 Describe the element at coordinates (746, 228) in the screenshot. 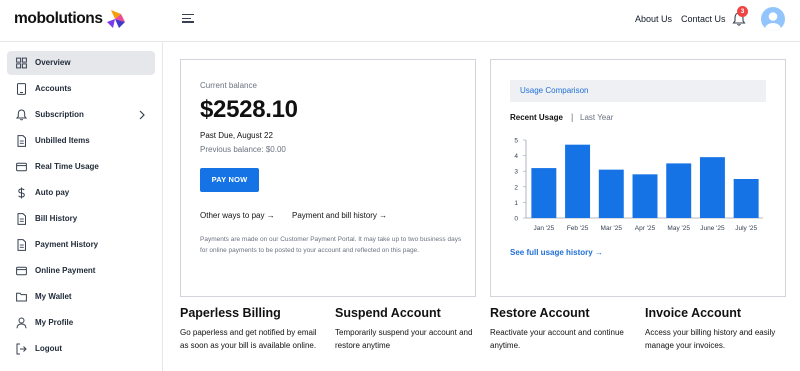

I see `x-tick-label: July '25` at that location.